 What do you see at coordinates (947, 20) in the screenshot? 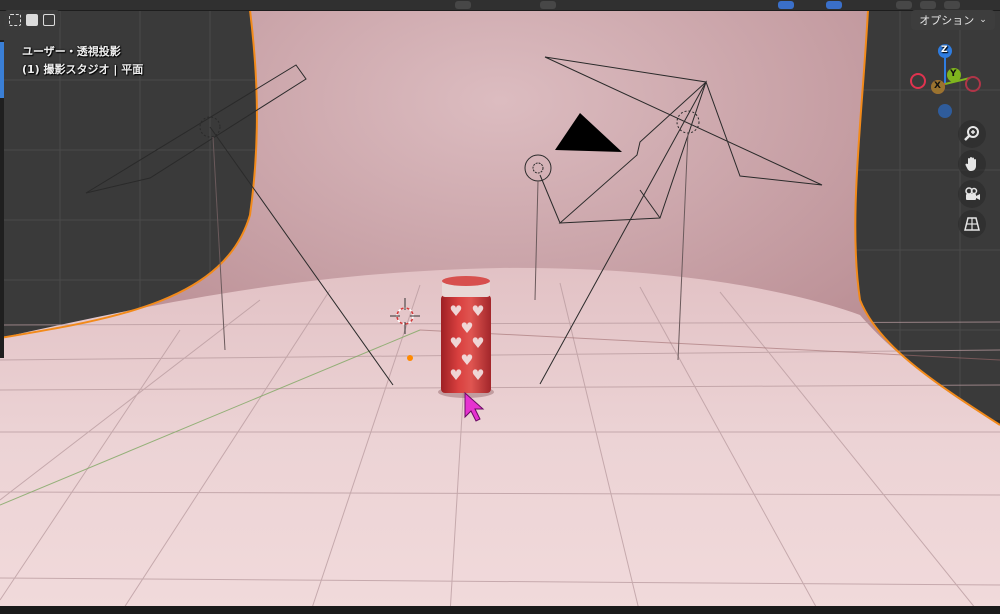
I see `options-label: オプション` at bounding box center [947, 20].